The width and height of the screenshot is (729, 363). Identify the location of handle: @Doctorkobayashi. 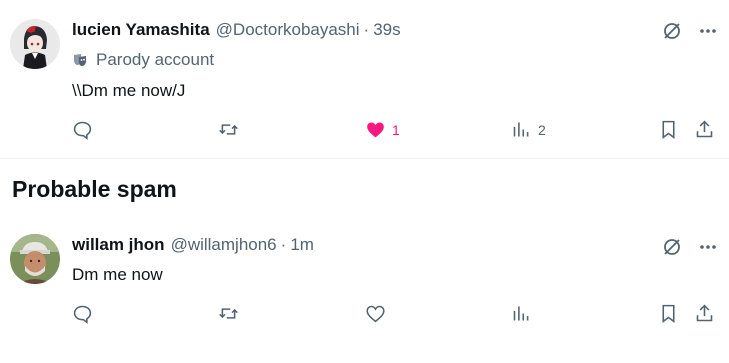
(288, 30).